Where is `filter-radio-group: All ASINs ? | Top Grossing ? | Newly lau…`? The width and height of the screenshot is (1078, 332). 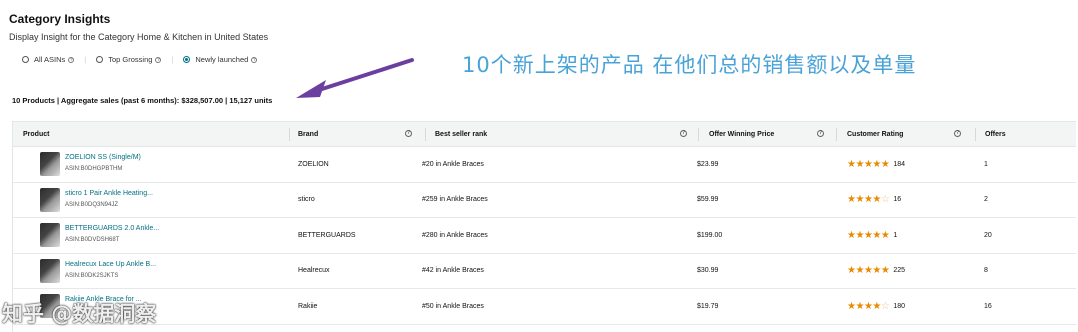
filter-radio-group: All ASINs ? | Top Grossing ? | Newly lau… is located at coordinates (144, 59).